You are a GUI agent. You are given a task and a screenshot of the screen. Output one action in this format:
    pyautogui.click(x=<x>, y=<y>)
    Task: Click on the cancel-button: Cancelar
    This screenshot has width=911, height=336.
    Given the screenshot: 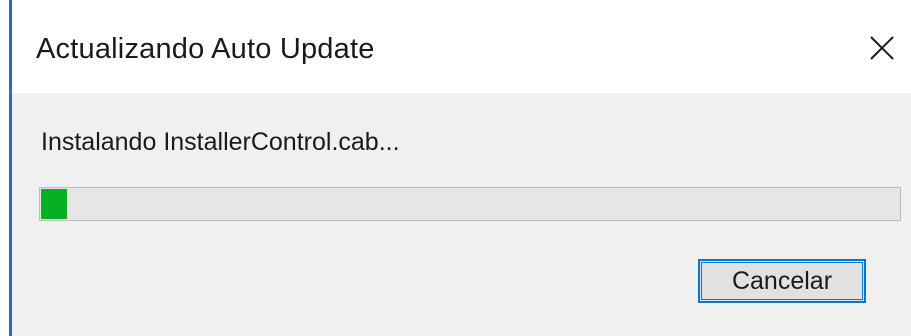 What is the action you would take?
    pyautogui.click(x=782, y=281)
    